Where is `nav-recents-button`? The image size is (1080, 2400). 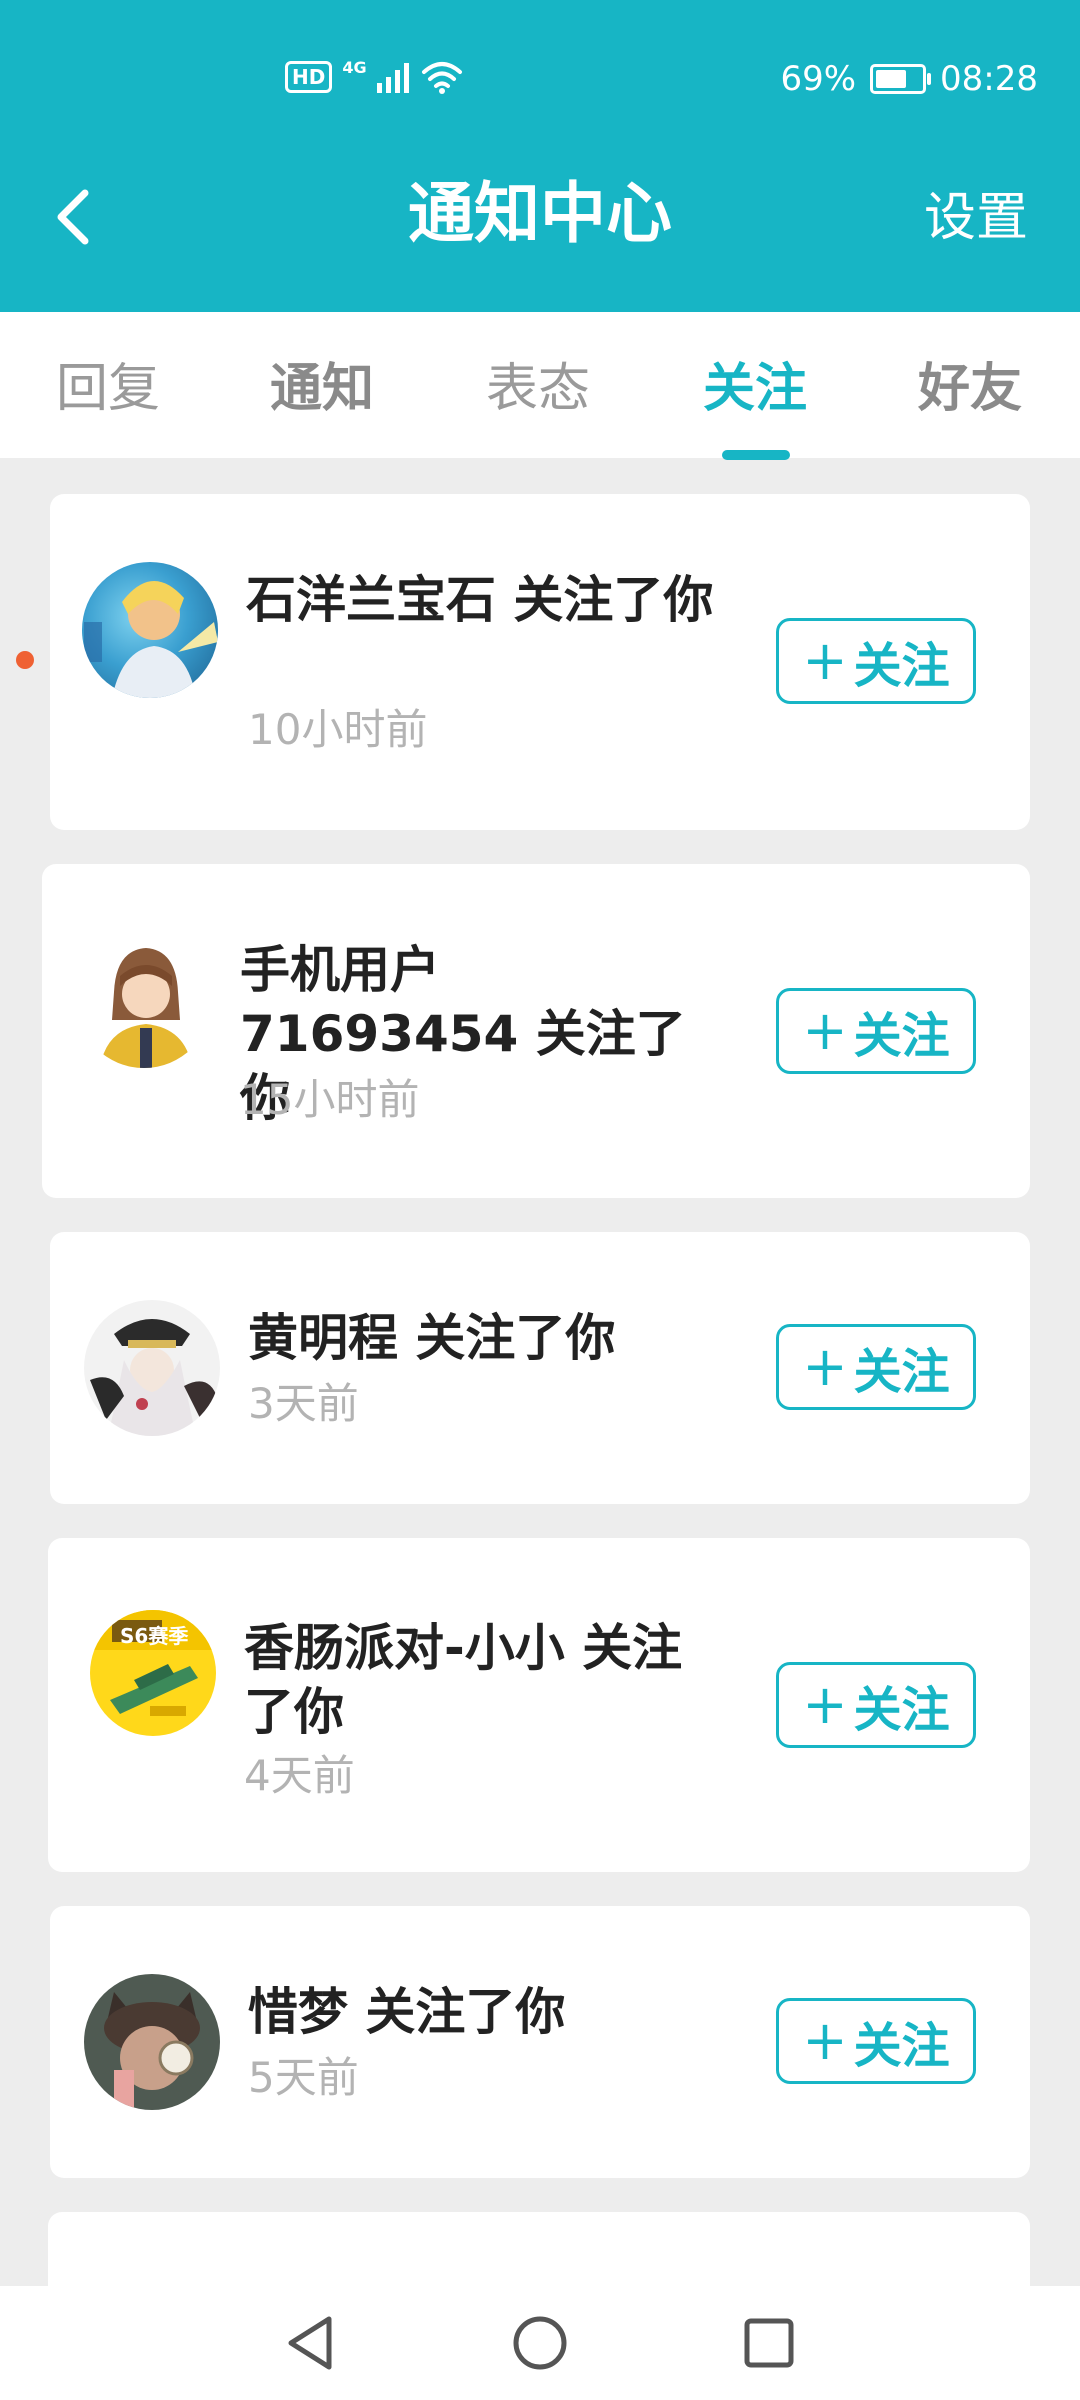
nav-recents-button is located at coordinates (769, 2343).